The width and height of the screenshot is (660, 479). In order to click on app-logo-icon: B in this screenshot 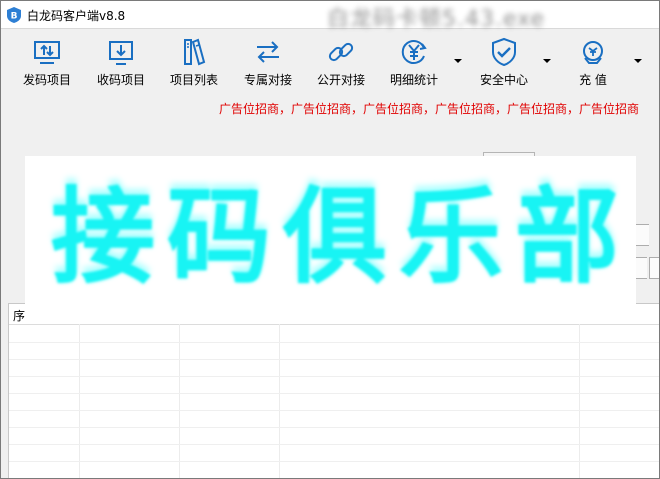, I will do `click(14, 15)`.